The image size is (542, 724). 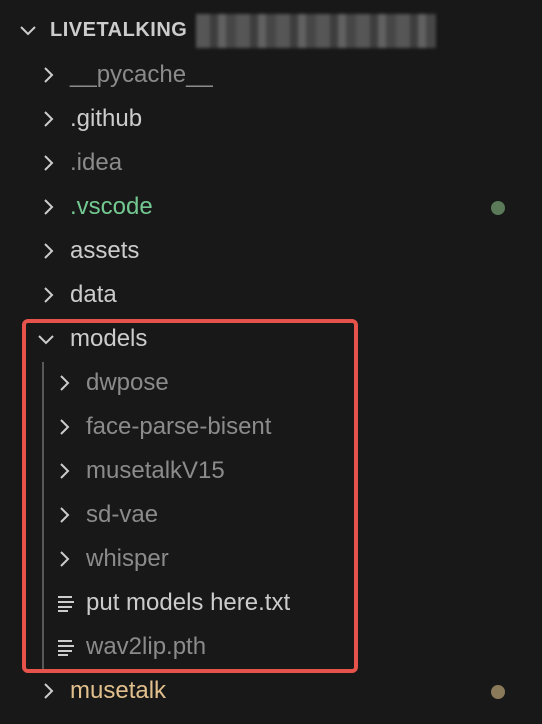 I want to click on tree-item-github: .github, so click(x=271, y=119).